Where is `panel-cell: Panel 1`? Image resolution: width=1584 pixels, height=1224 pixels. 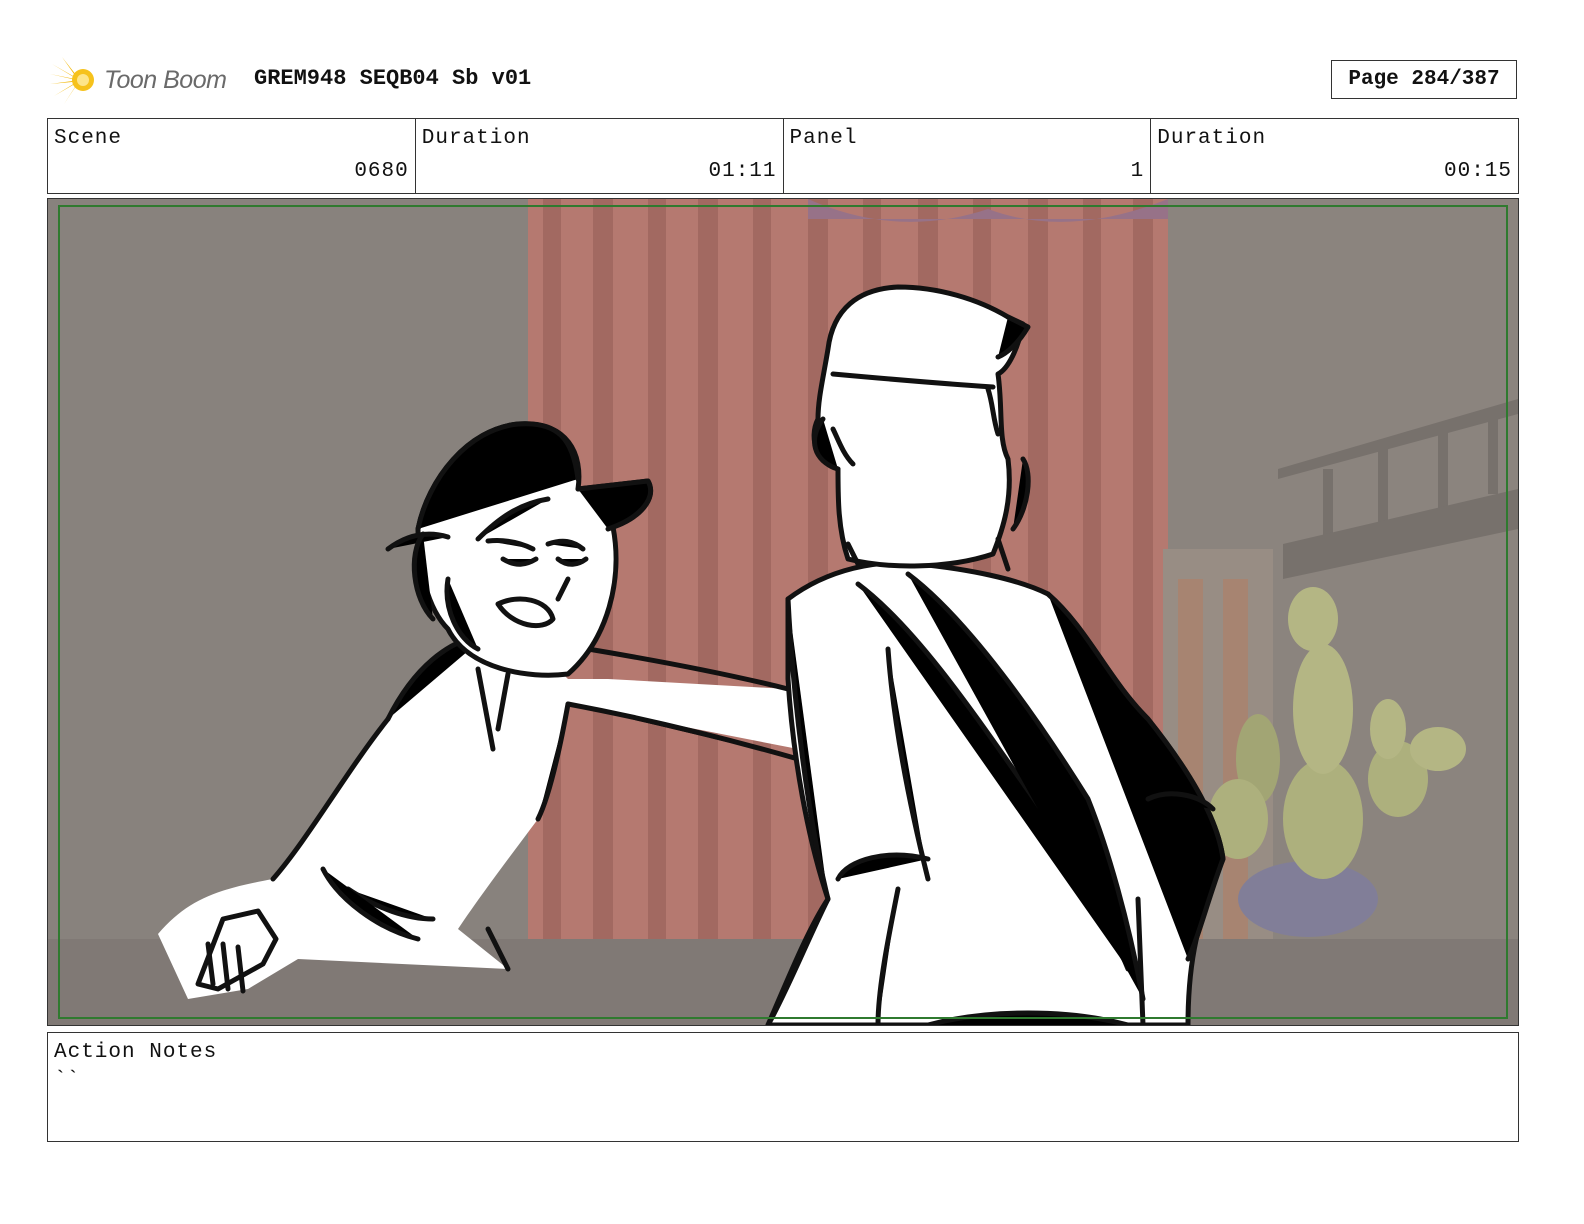 panel-cell: Panel 1 is located at coordinates (968, 156).